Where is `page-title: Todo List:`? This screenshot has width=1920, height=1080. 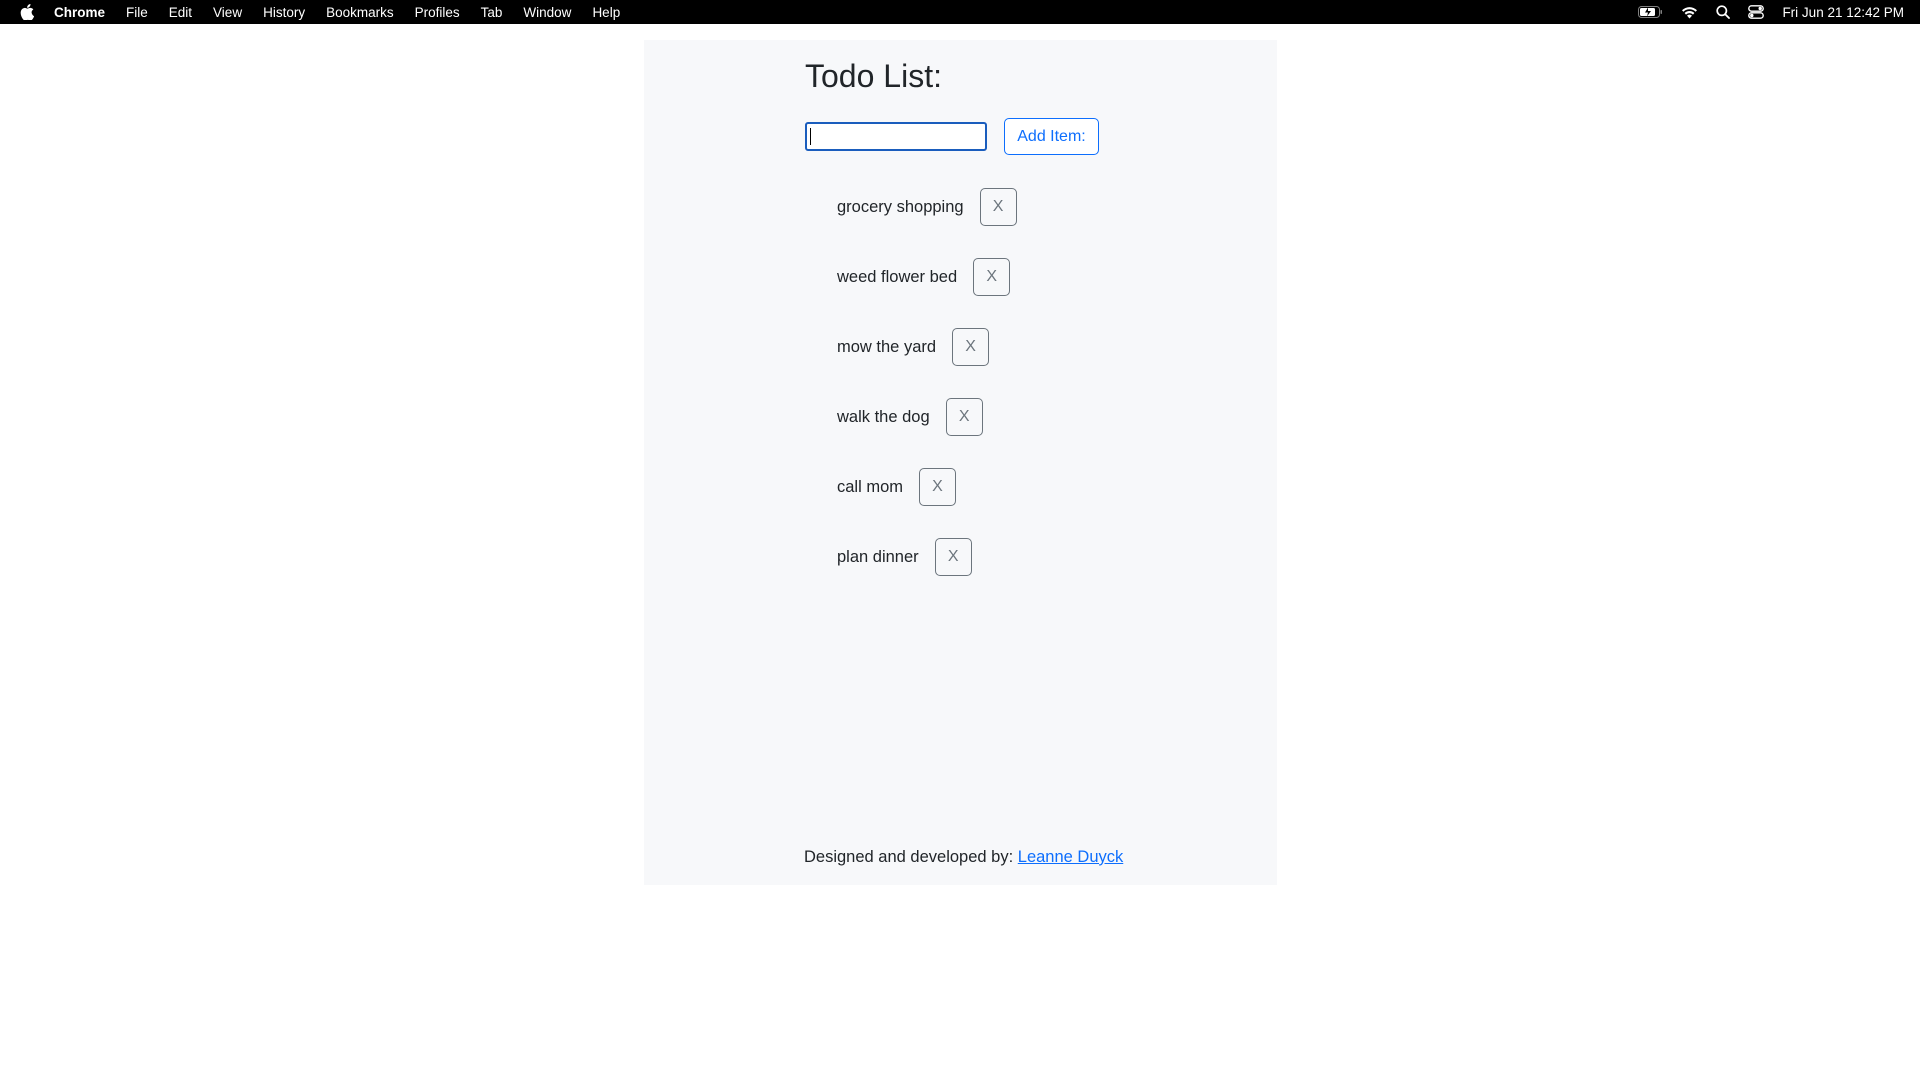 page-title: Todo List: is located at coordinates (873, 76).